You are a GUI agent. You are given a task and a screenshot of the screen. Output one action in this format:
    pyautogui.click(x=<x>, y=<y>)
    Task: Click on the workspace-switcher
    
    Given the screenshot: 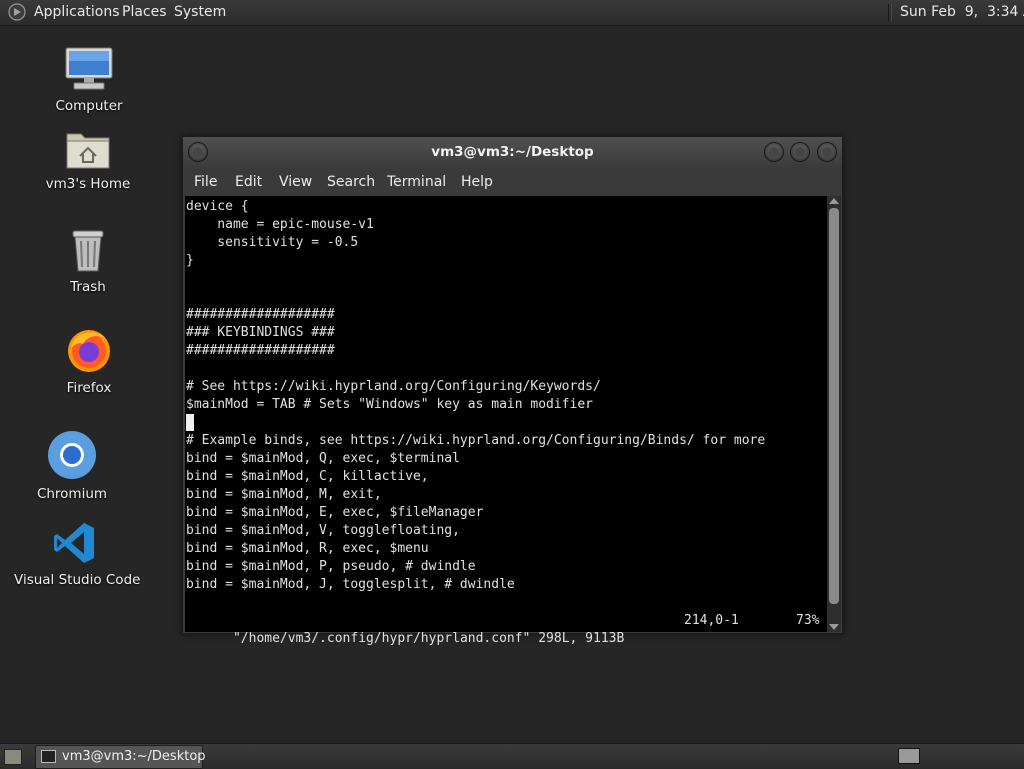 What is the action you would take?
    pyautogui.click(x=909, y=756)
    